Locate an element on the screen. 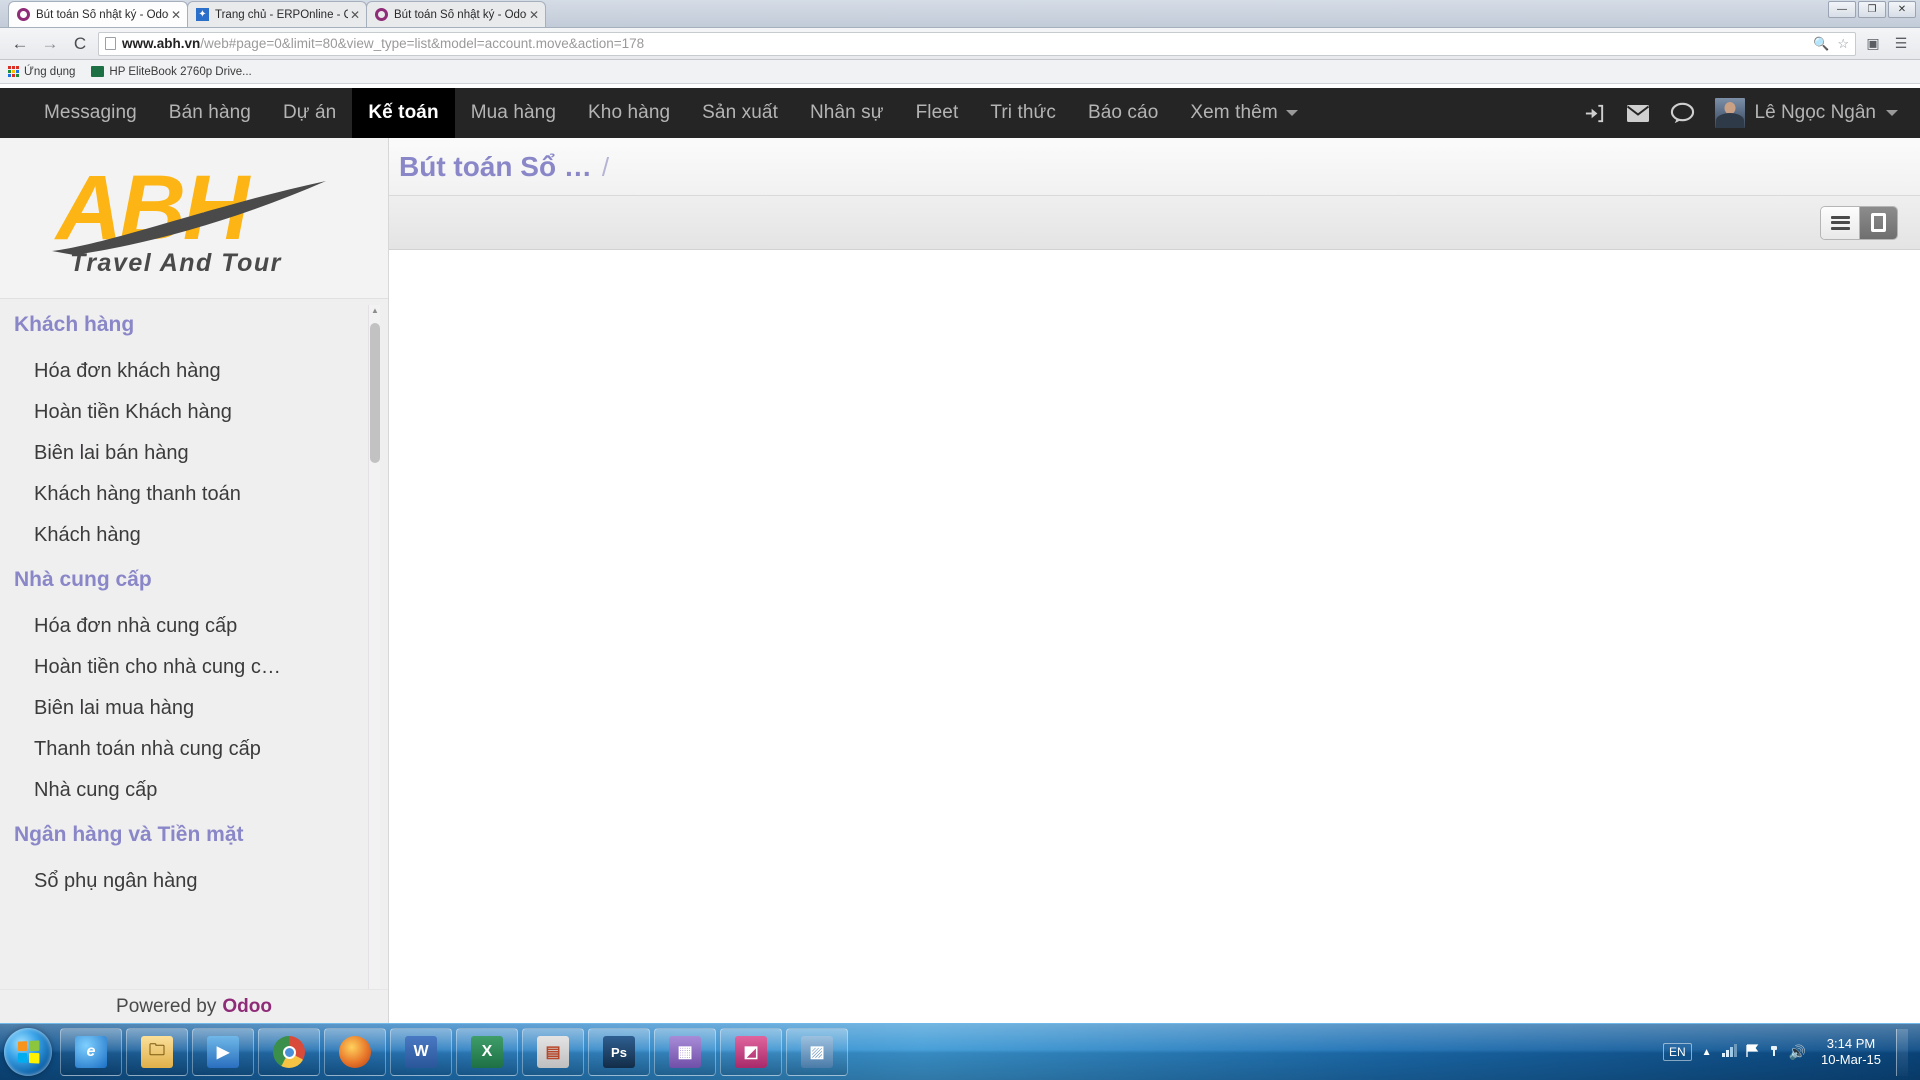 The height and width of the screenshot is (1080, 1920). sidebar-item-bien-lai-ban-hang: Biên lai bán hàng is located at coordinates (188, 453).